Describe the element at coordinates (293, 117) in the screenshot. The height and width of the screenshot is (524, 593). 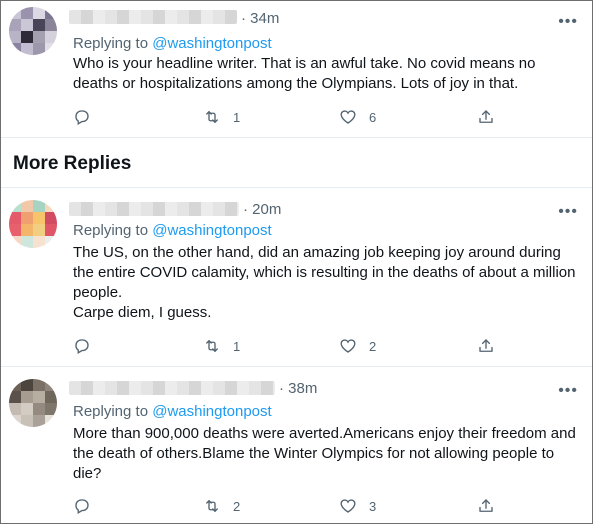
I see `tweet-actions: 16` at that location.